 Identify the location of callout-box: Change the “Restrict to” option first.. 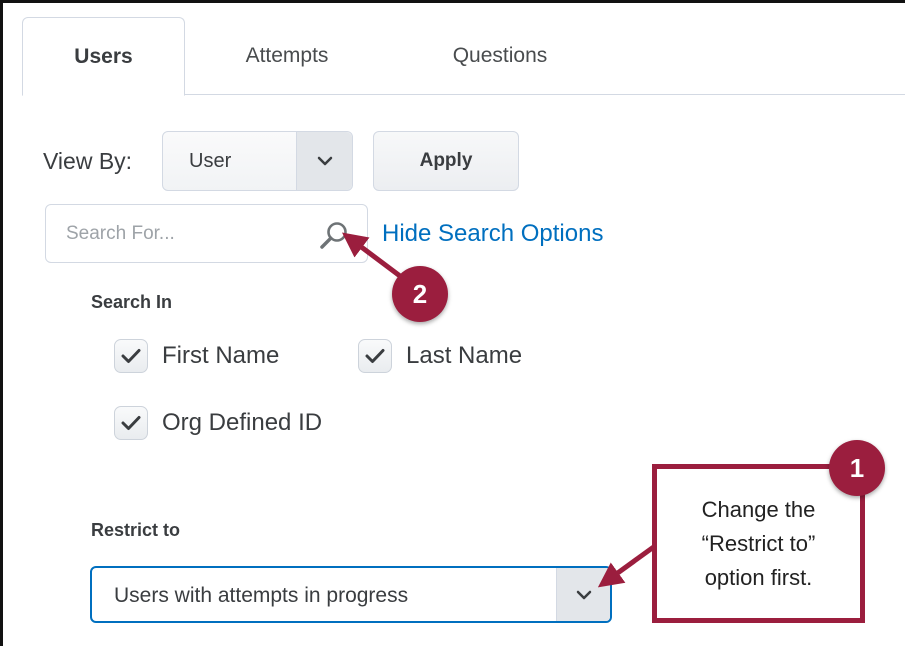
(758, 543).